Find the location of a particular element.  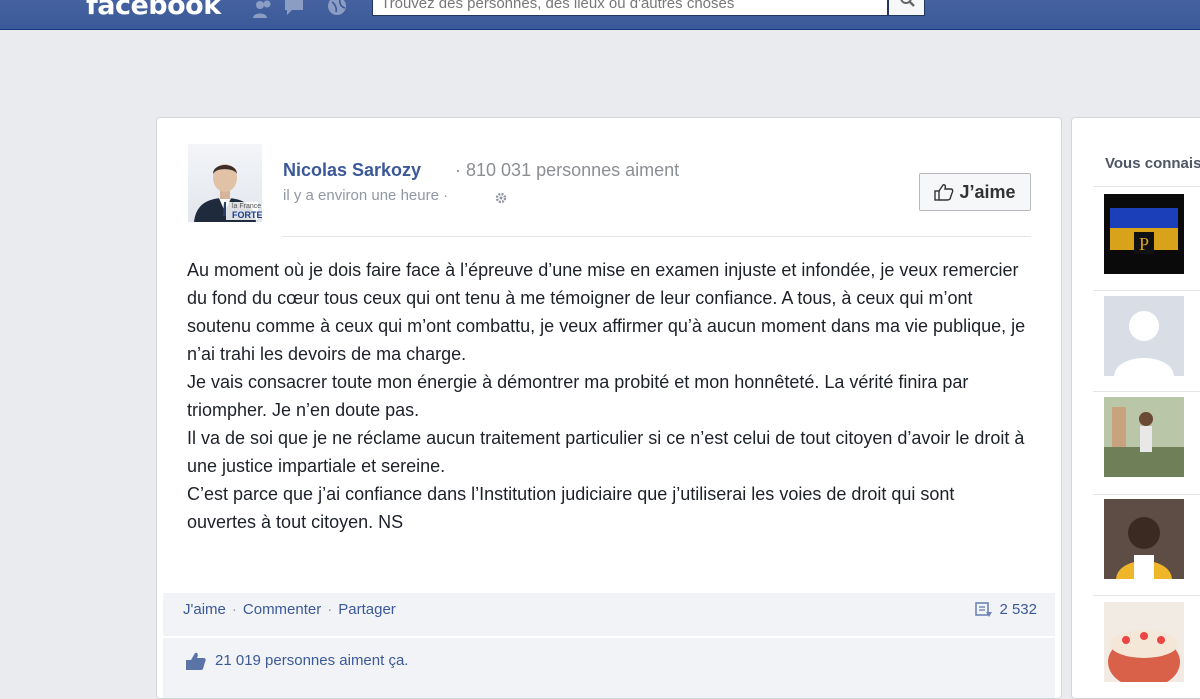

sidebar-title: Vous connaissez peut-être is located at coordinates (1152, 163).